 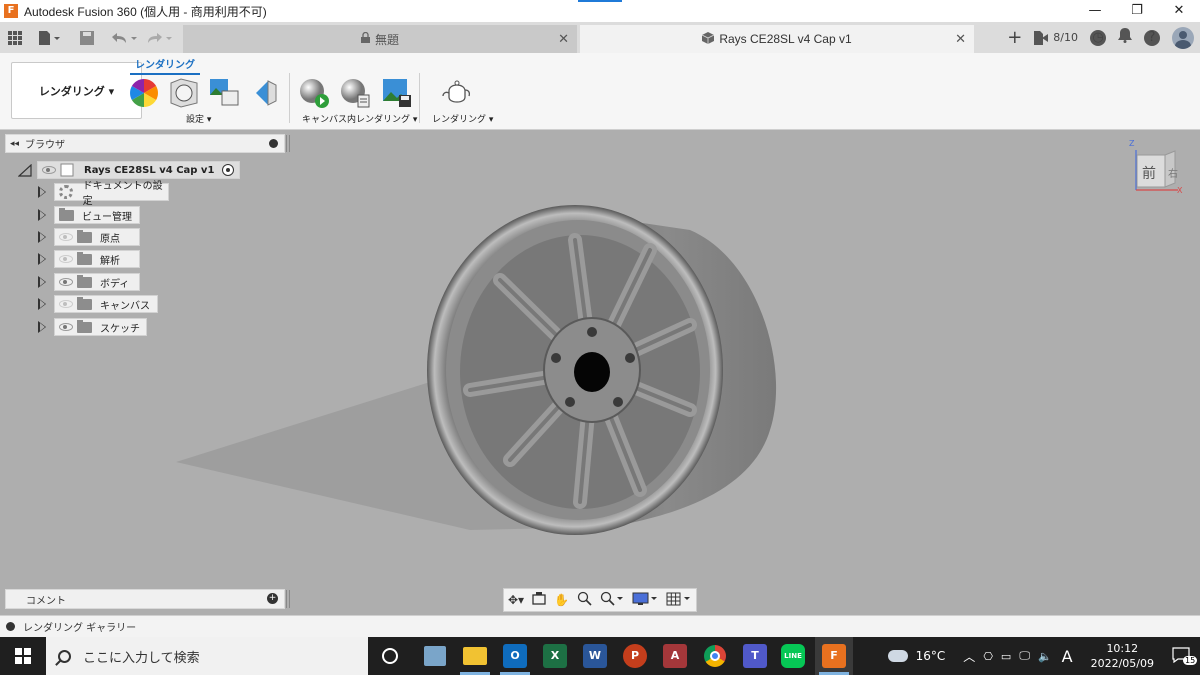 I want to click on minimize-button: —, so click(x=1095, y=11).